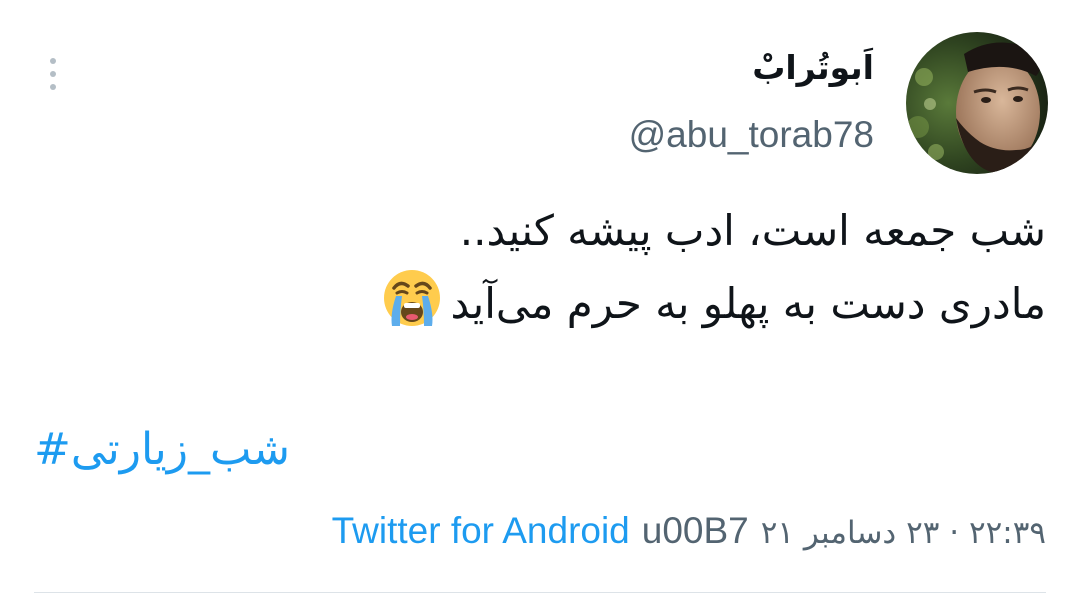 The image size is (1080, 595). What do you see at coordinates (412, 298) in the screenshot?
I see `loudly-crying-face-icon` at bounding box center [412, 298].